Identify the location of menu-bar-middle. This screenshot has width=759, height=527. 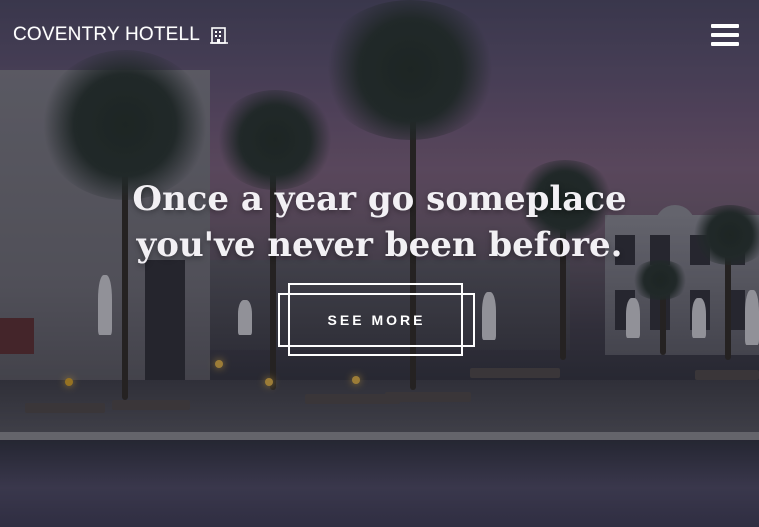
(725, 35).